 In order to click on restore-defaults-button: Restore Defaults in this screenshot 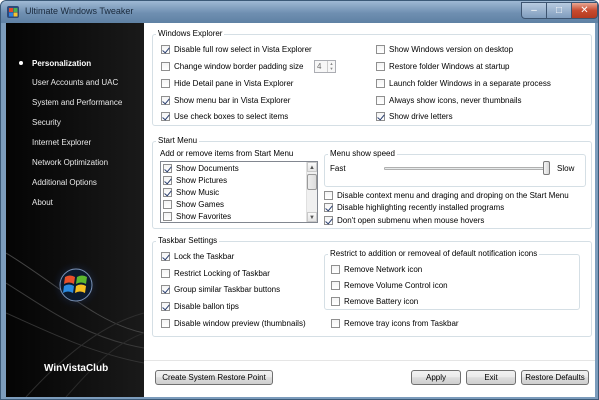, I will do `click(555, 377)`.